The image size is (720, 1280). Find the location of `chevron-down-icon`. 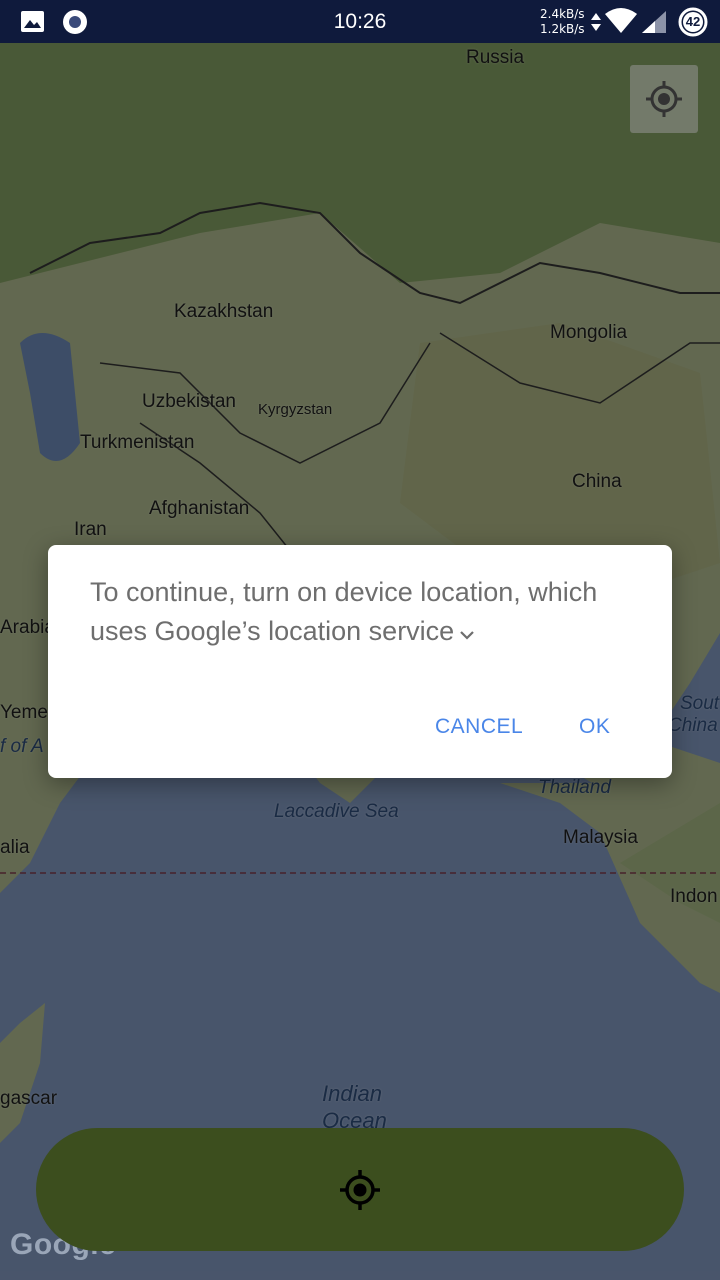

chevron-down-icon is located at coordinates (467, 632).